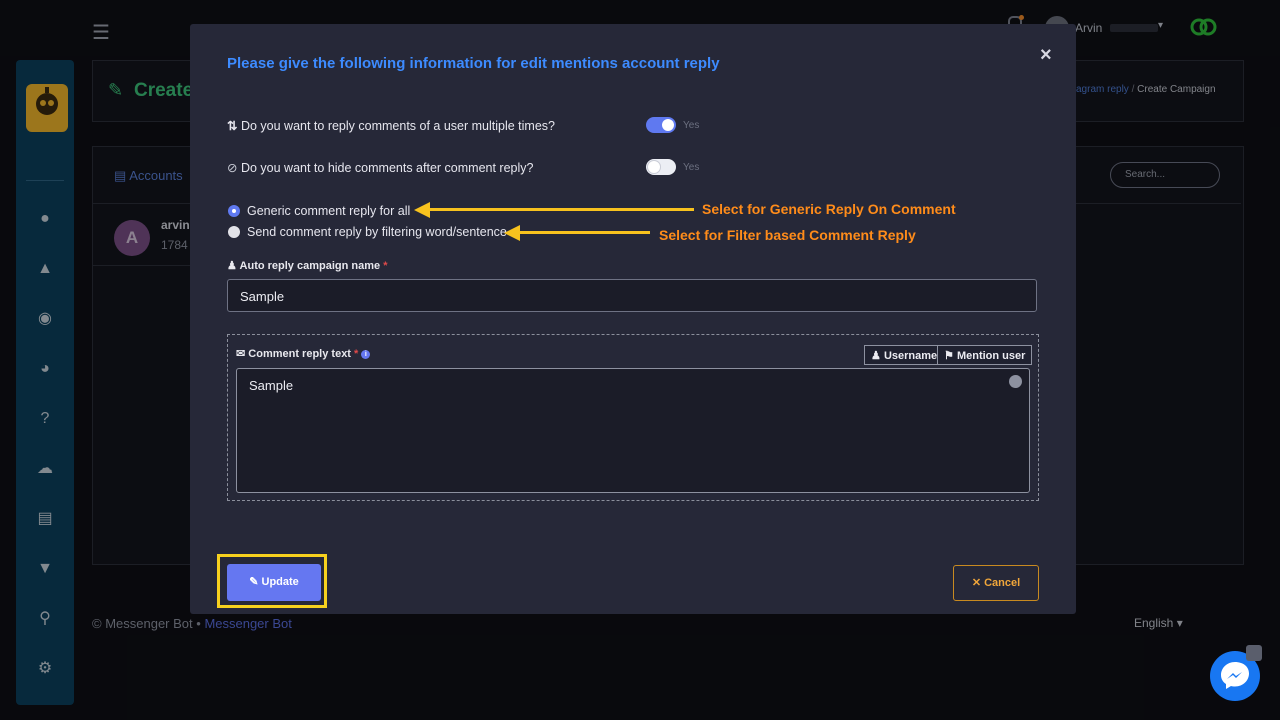  What do you see at coordinates (910, 356) in the screenshot?
I see `username-chip-label: Username` at bounding box center [910, 356].